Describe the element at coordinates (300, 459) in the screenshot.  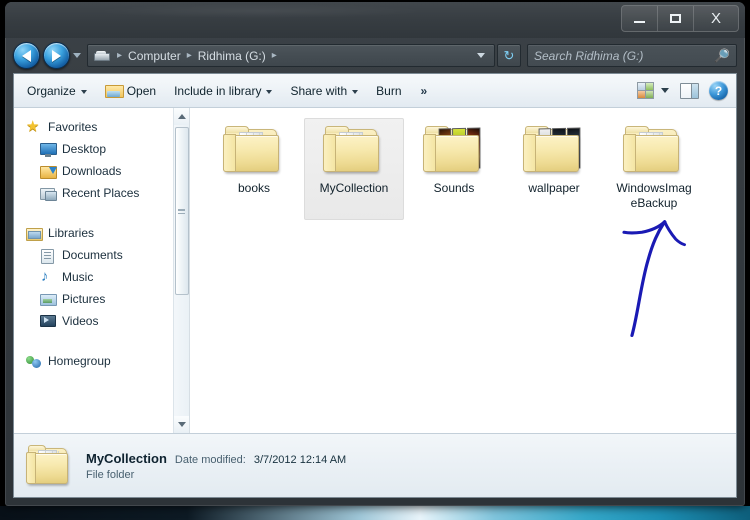
I see `details-date-modified-value: 3/7/2012 12:14 AM` at that location.